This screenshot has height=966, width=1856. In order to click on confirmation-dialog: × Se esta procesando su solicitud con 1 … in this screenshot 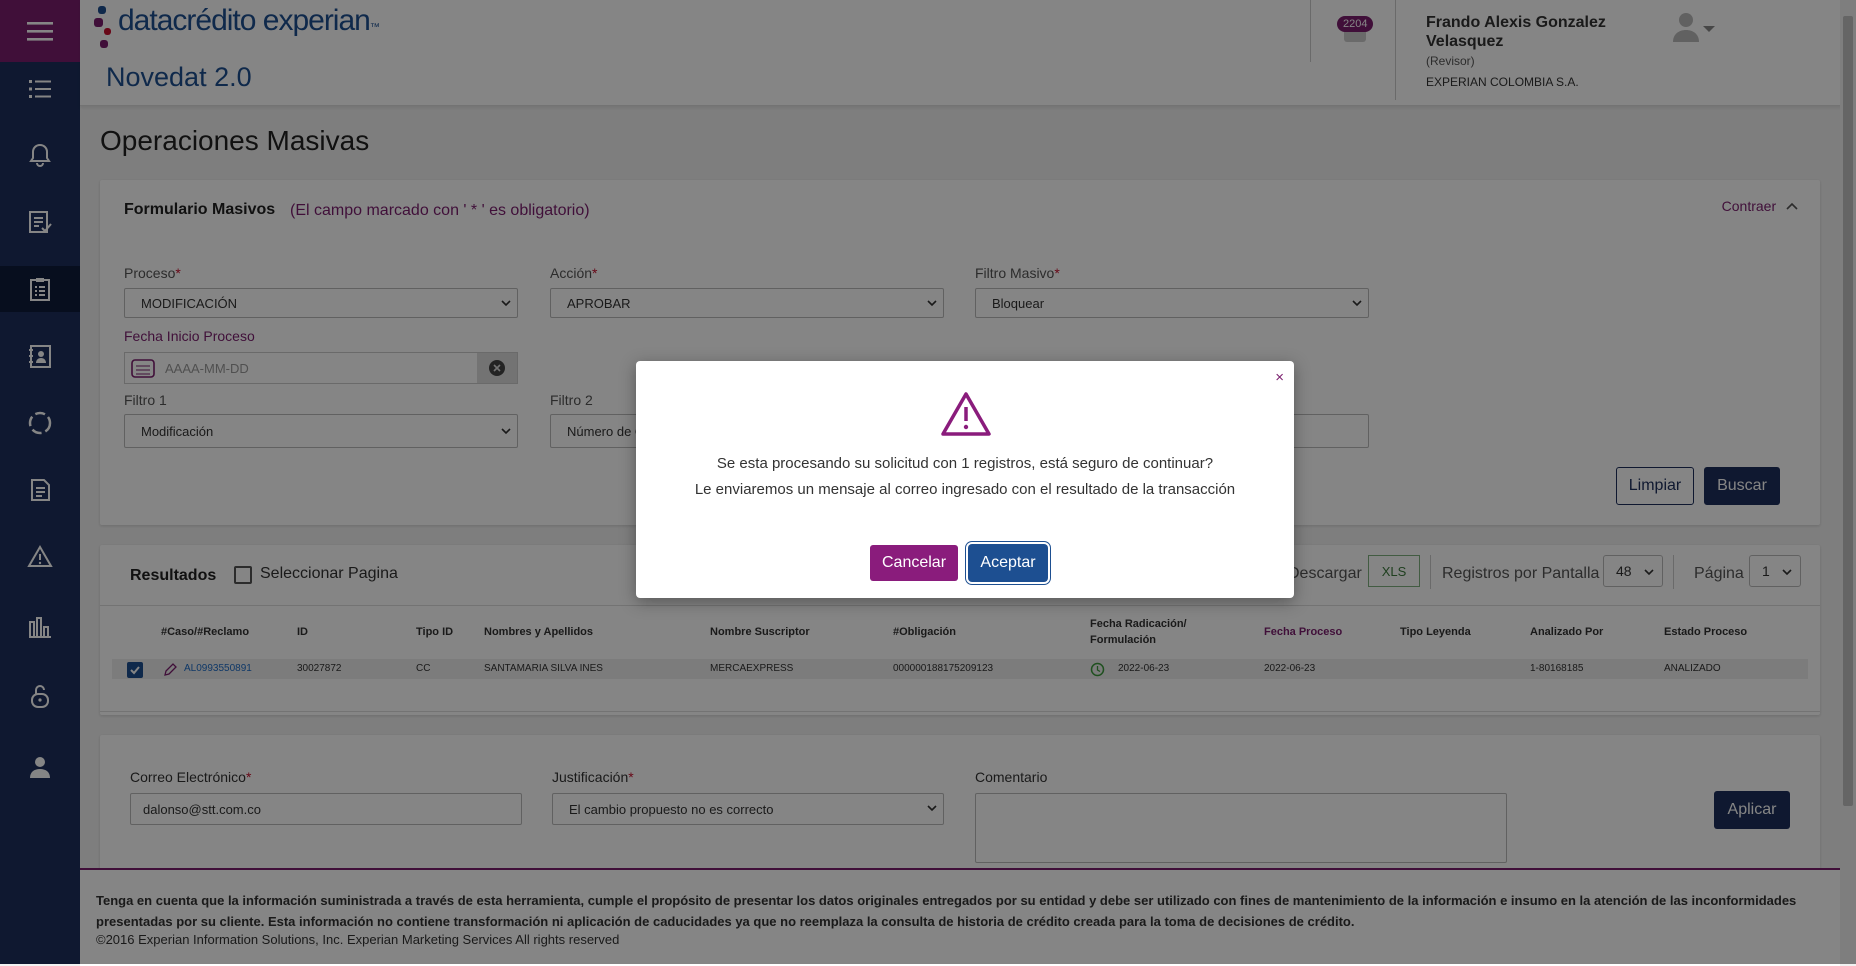, I will do `click(965, 479)`.